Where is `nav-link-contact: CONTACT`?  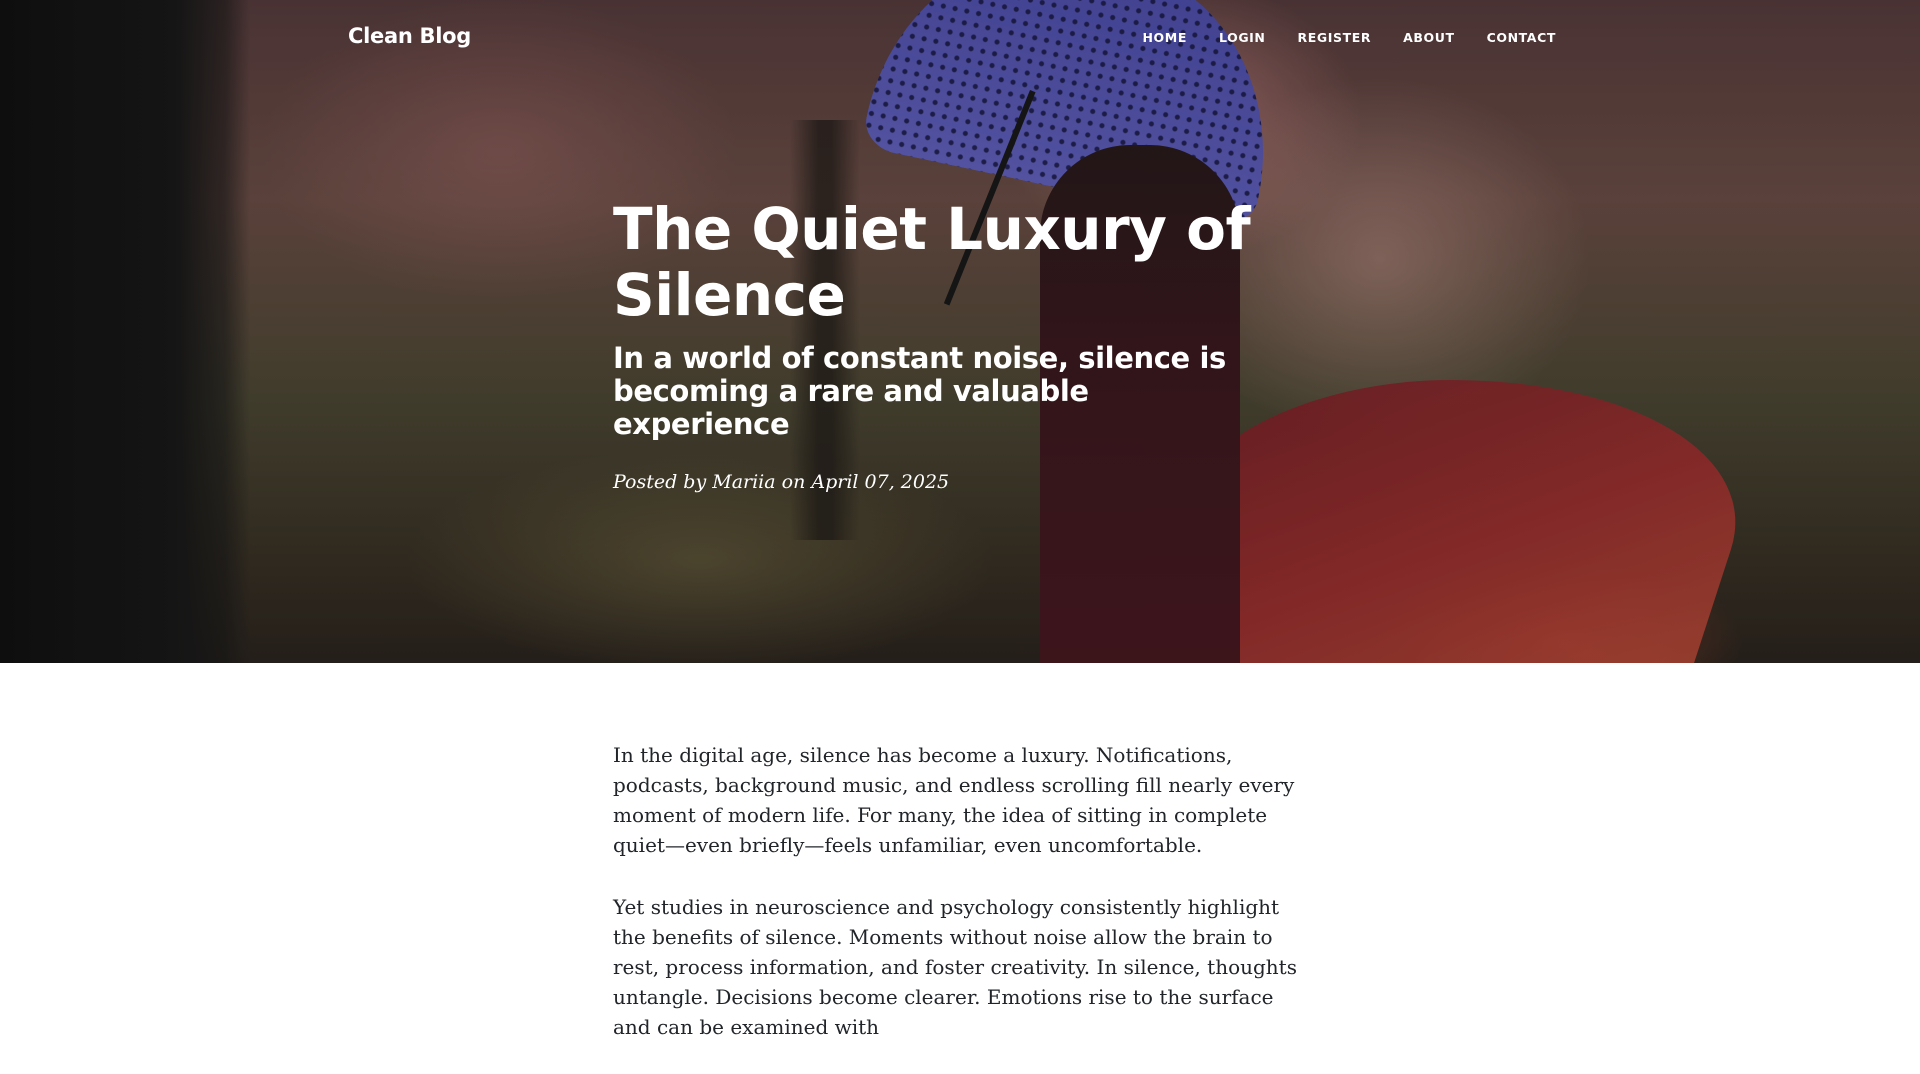 nav-link-contact: CONTACT is located at coordinates (1521, 37).